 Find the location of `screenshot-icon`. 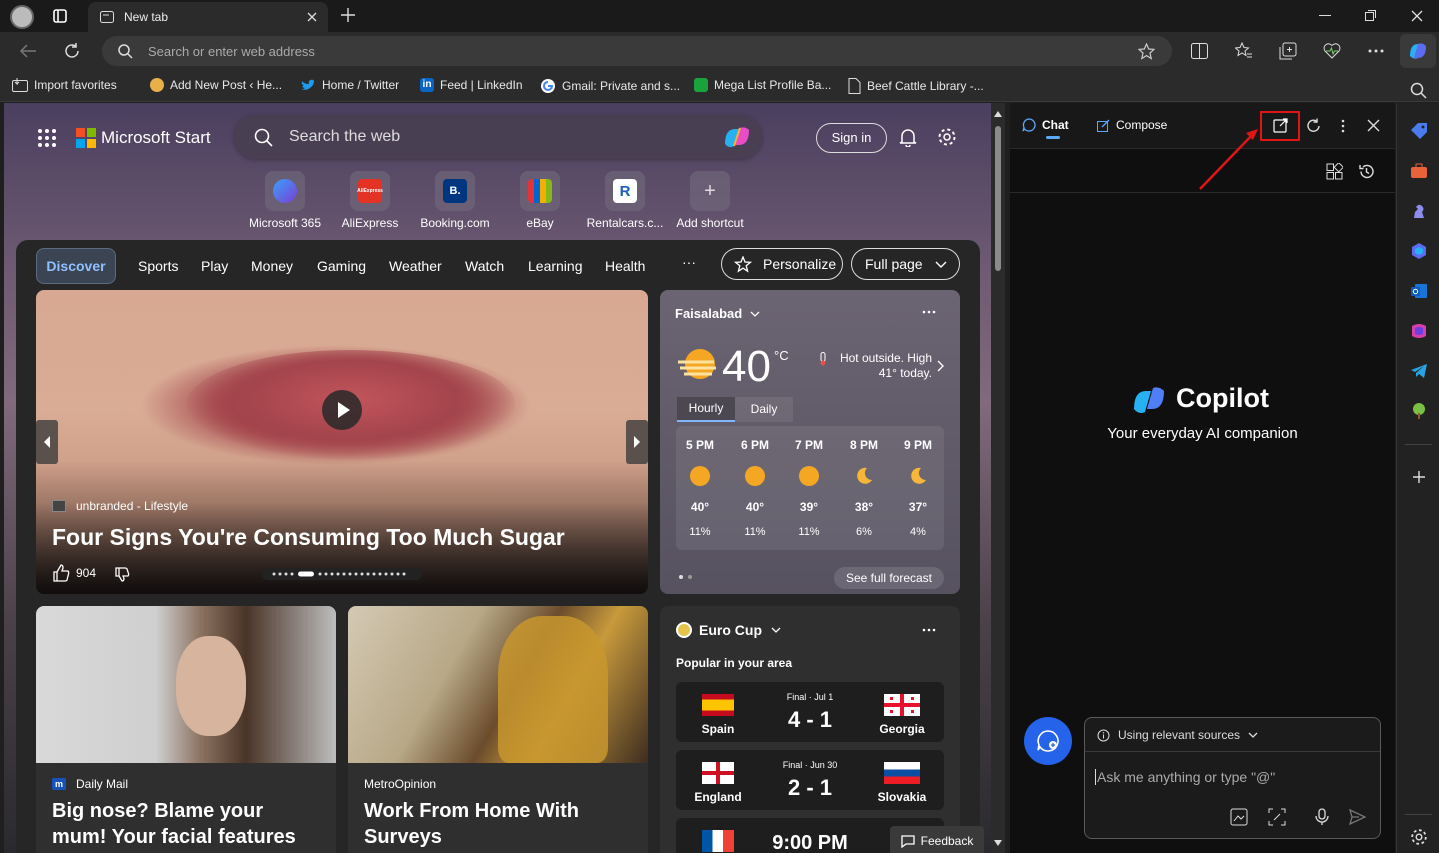

screenshot-icon is located at coordinates (1277, 817).